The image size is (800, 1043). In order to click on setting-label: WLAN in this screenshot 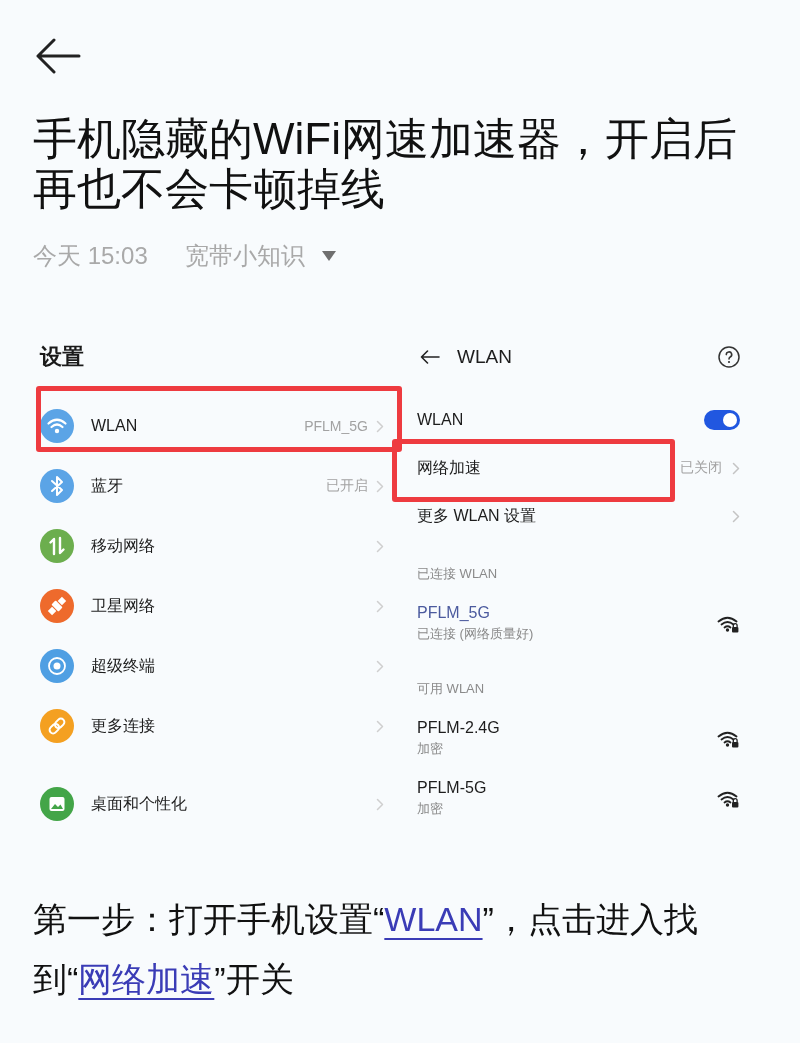, I will do `click(560, 420)`.